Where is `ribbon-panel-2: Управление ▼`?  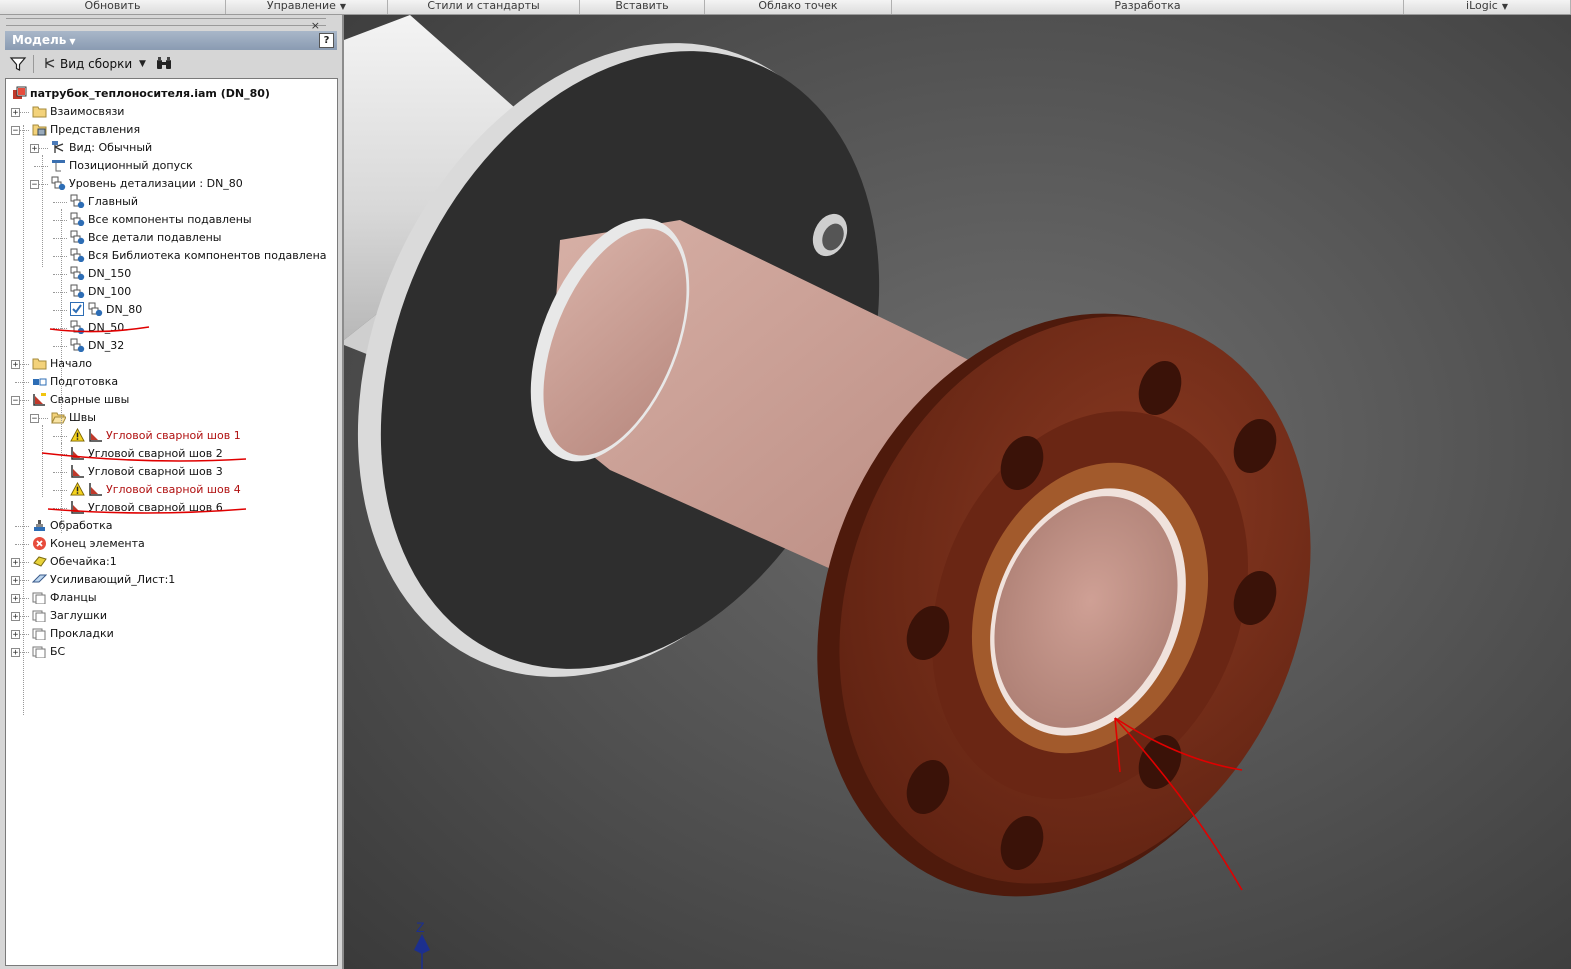
ribbon-panel-2: Управление ▼ is located at coordinates (307, 7).